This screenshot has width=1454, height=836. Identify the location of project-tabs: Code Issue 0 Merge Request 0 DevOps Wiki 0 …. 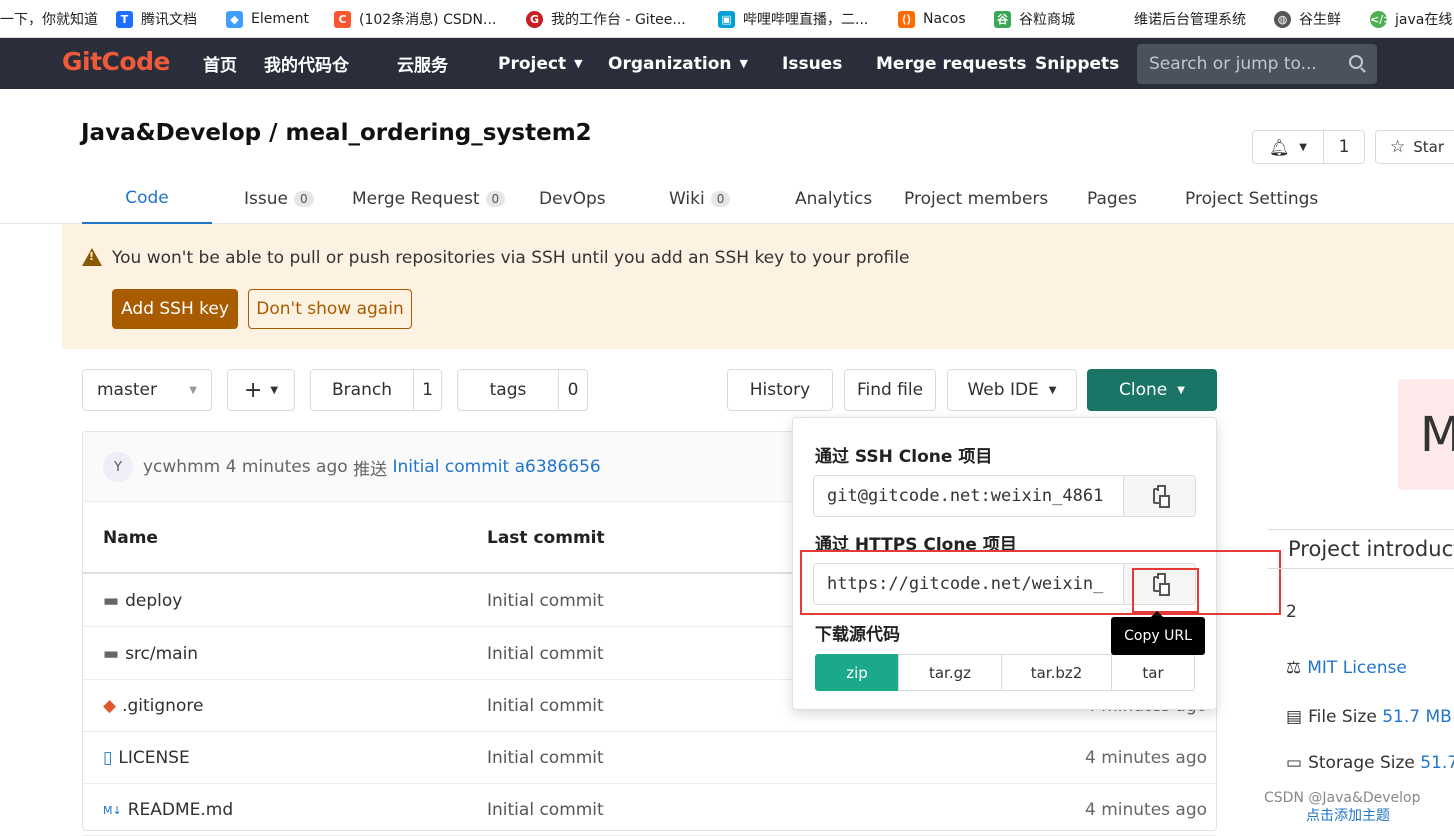
(727, 199).